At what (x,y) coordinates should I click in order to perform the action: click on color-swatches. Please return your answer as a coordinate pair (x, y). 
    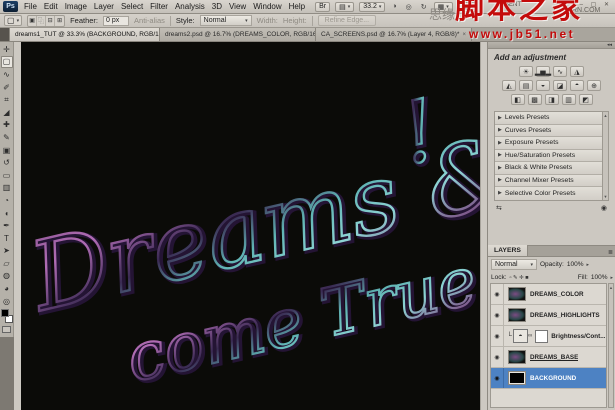
    Looking at the image, I should click on (6, 316).